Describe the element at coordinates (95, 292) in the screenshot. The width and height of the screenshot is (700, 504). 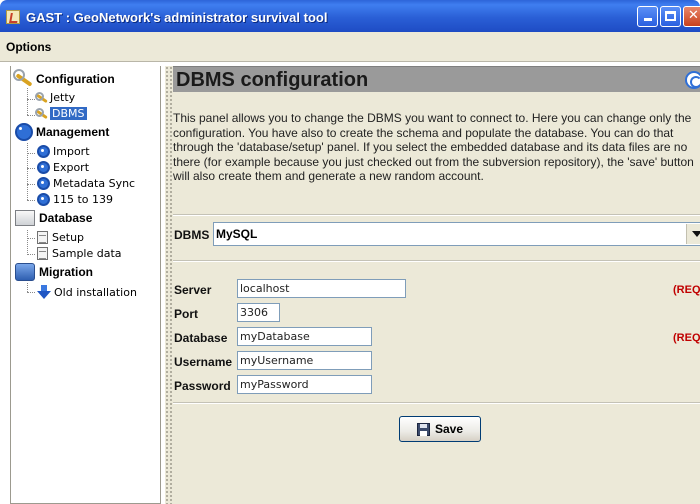
I see `tree-label: Old installation` at that location.